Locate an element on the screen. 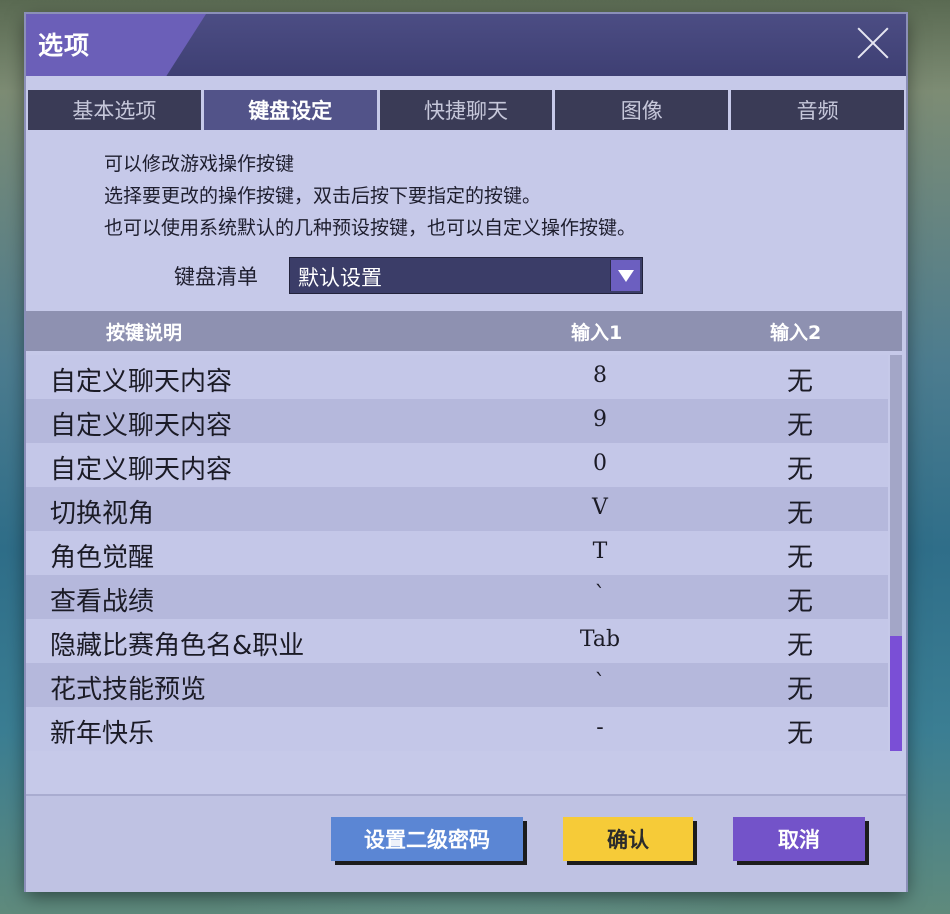 The image size is (950, 914). row-input1: 0 is located at coordinates (600, 463).